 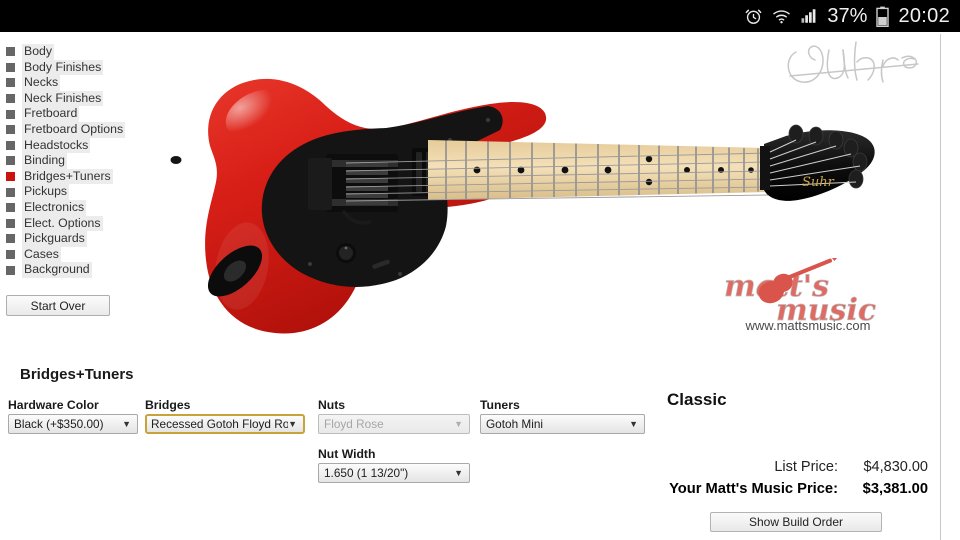 What do you see at coordinates (347, 454) in the screenshot?
I see `field-label: Nut Width` at bounding box center [347, 454].